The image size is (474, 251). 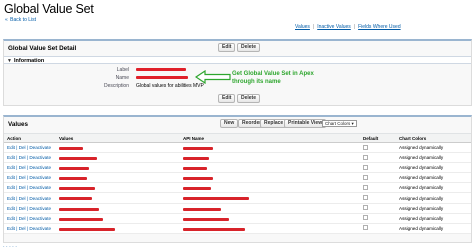 What do you see at coordinates (23, 20) in the screenshot?
I see `back-to-list-label: Back to List` at bounding box center [23, 20].